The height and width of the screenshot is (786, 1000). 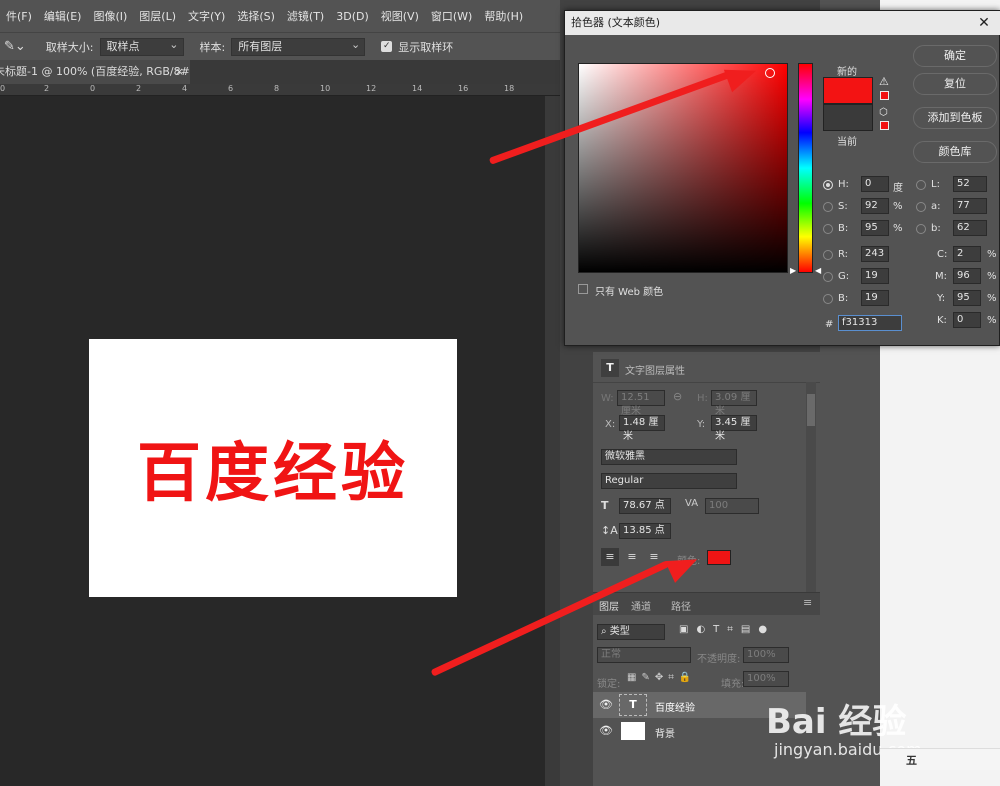 What do you see at coordinates (727, 629) in the screenshot?
I see `filter-icons: ▣◐T⌗▤●` at bounding box center [727, 629].